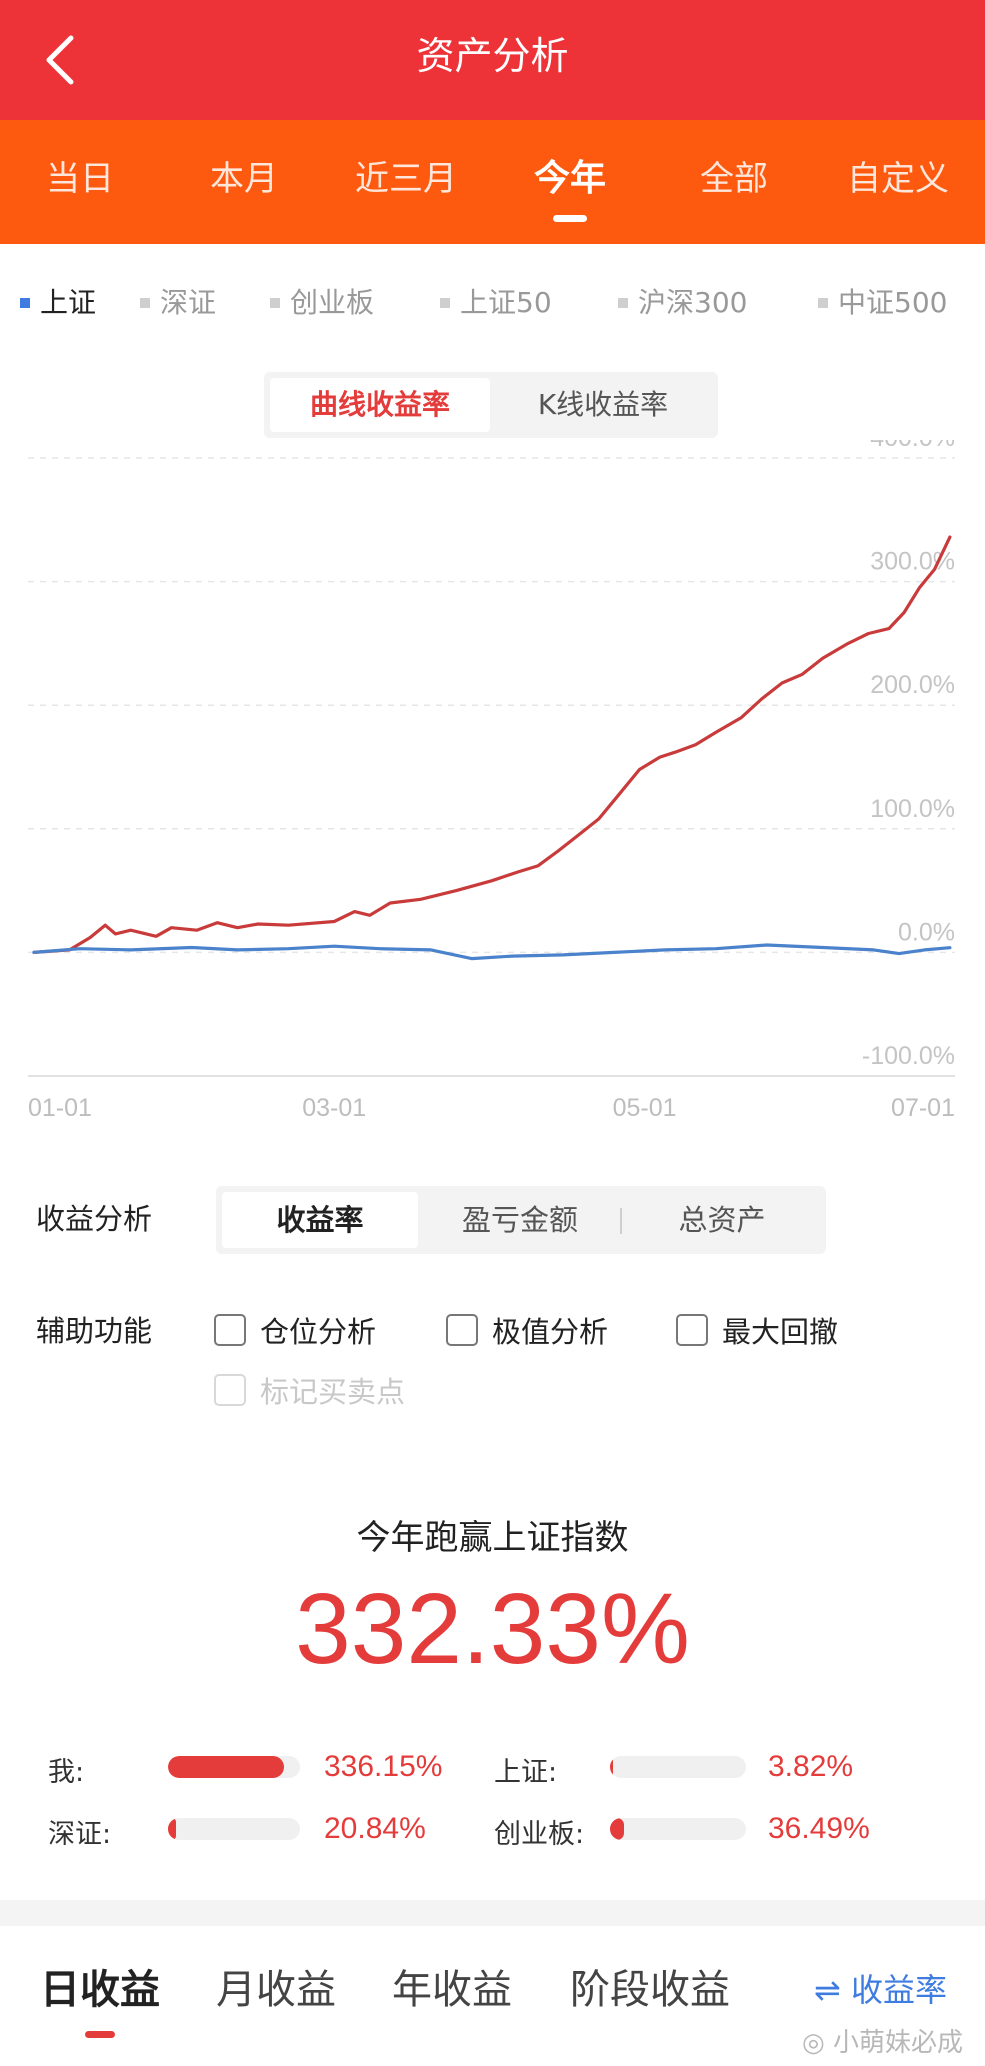  Describe the element at coordinates (383, 1766) in the screenshot. I see `compare-value-me: 336.15%` at that location.